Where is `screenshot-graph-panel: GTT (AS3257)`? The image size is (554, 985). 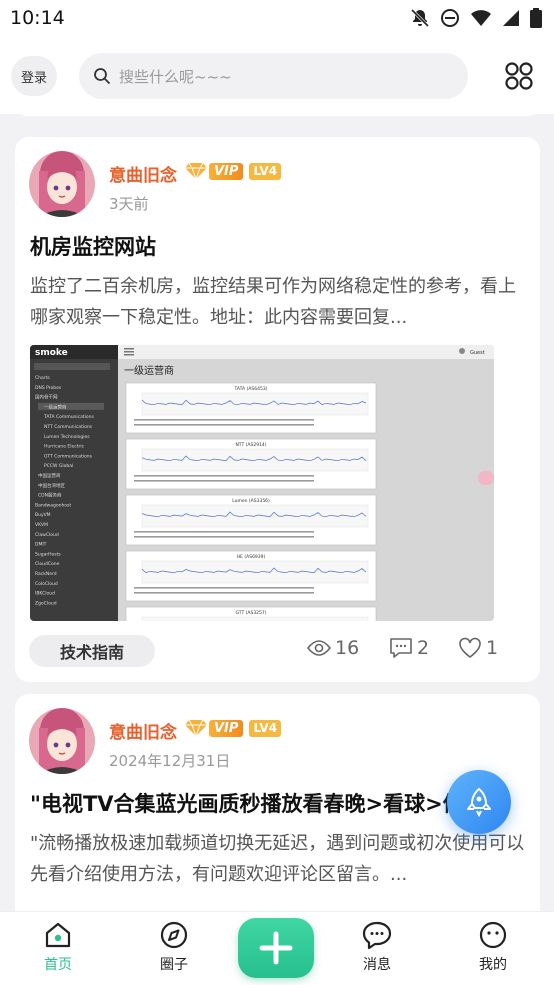
screenshot-graph-panel: GTT (AS3257) is located at coordinates (251, 613).